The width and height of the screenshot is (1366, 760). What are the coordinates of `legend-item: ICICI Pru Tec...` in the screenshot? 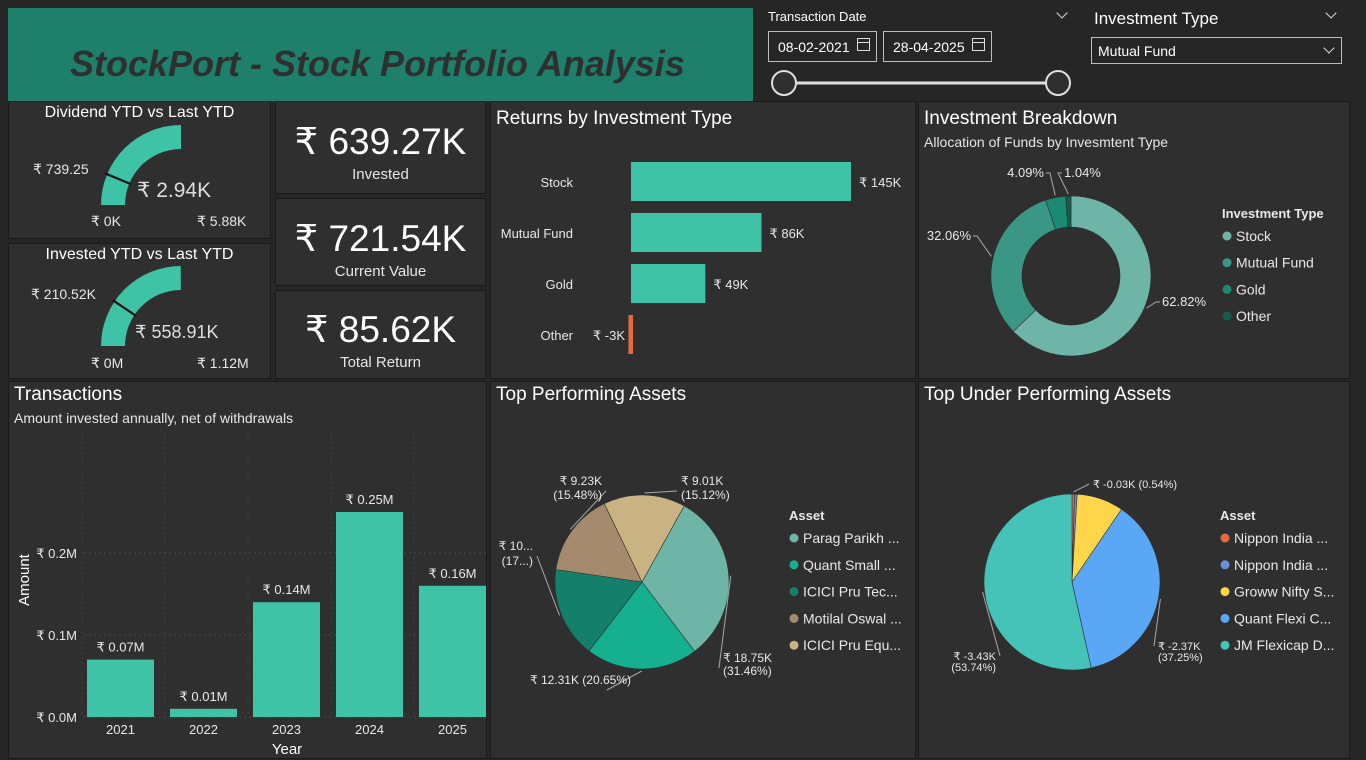 It's located at (850, 592).